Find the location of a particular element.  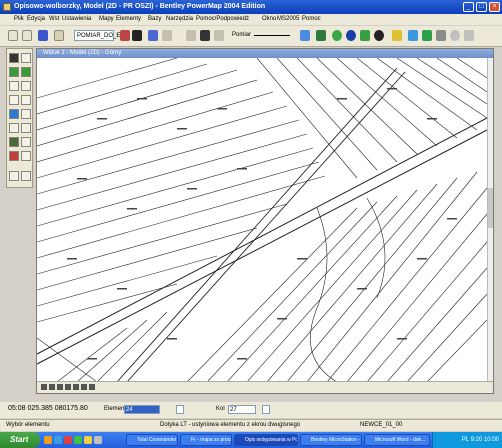

menu-item: Plik is located at coordinates (19, 19).